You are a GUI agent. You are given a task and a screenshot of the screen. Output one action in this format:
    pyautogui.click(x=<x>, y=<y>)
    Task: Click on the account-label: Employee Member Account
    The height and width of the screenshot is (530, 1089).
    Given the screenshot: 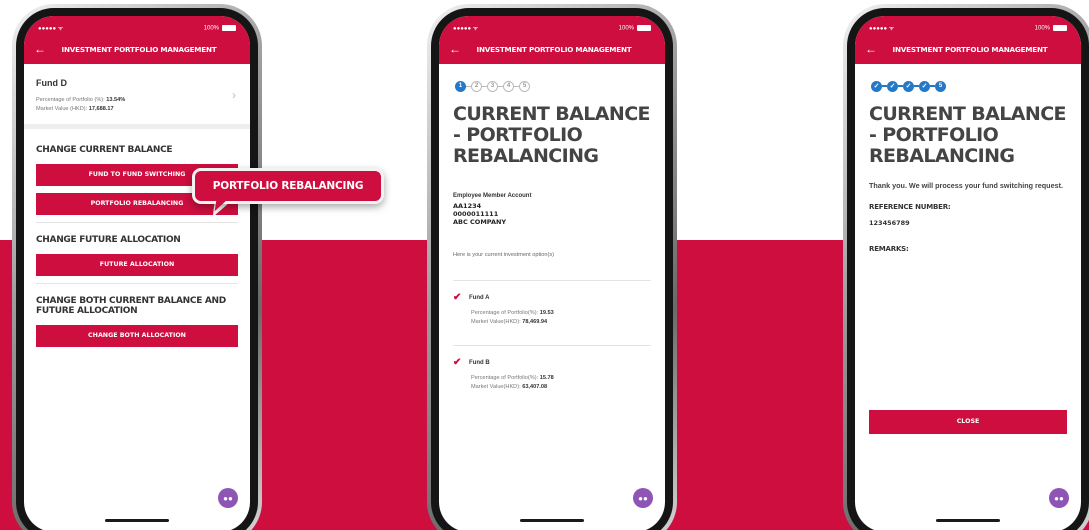 What is the action you would take?
    pyautogui.click(x=492, y=196)
    